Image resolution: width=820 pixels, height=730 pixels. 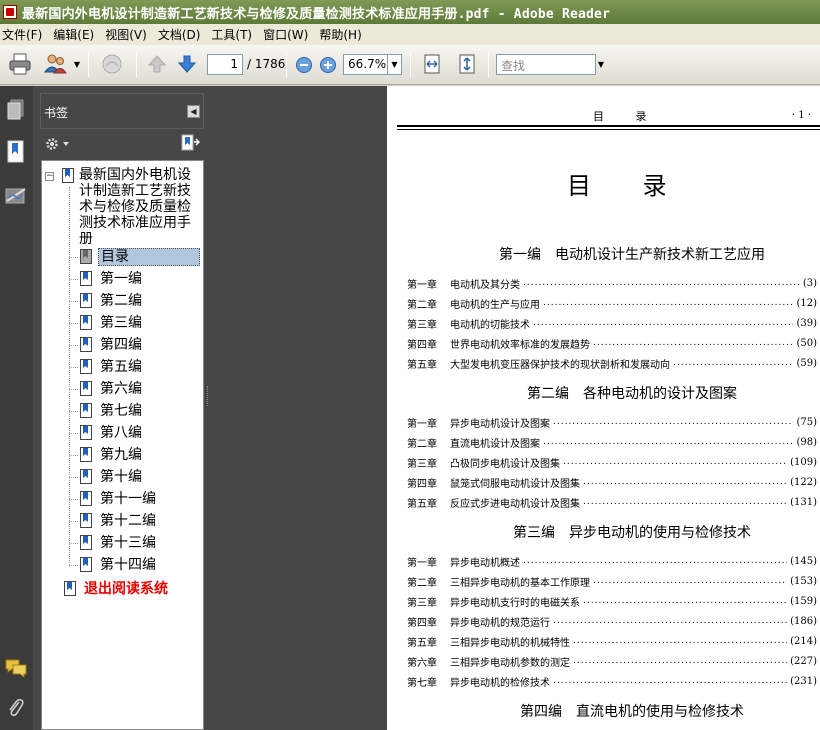 What do you see at coordinates (515, 504) in the screenshot?
I see `chapter-title: 反应式步进电动机设计及图集` at bounding box center [515, 504].